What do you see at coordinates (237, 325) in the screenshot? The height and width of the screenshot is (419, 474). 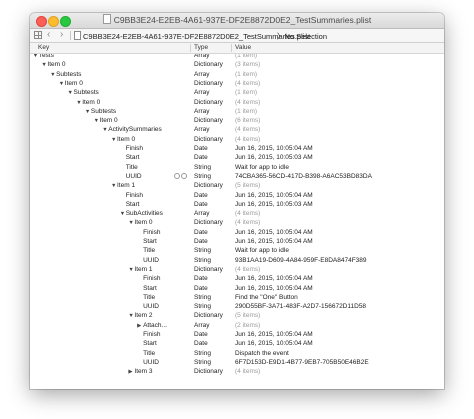 I see `plist-row: ▶ Attach... Array (2 items)` at bounding box center [237, 325].